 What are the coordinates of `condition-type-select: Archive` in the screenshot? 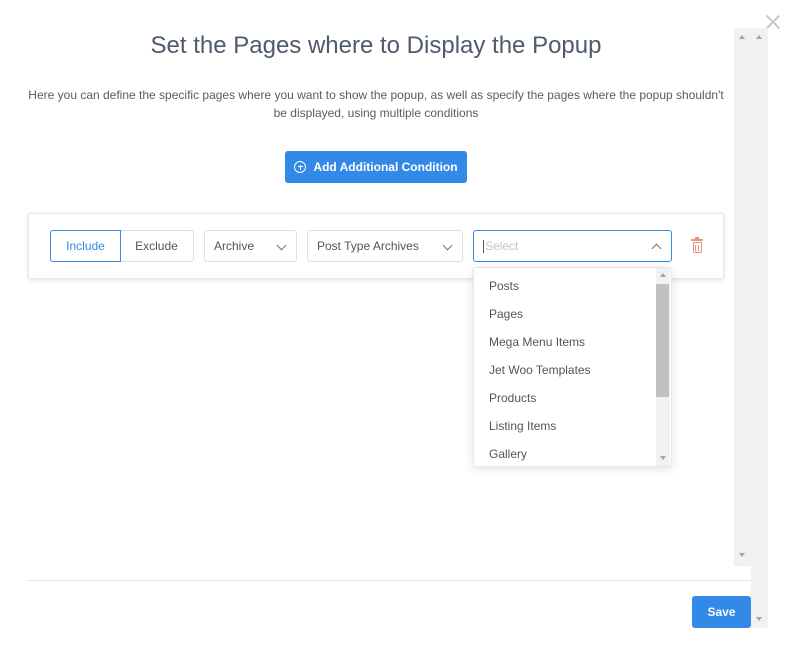 It's located at (250, 246).